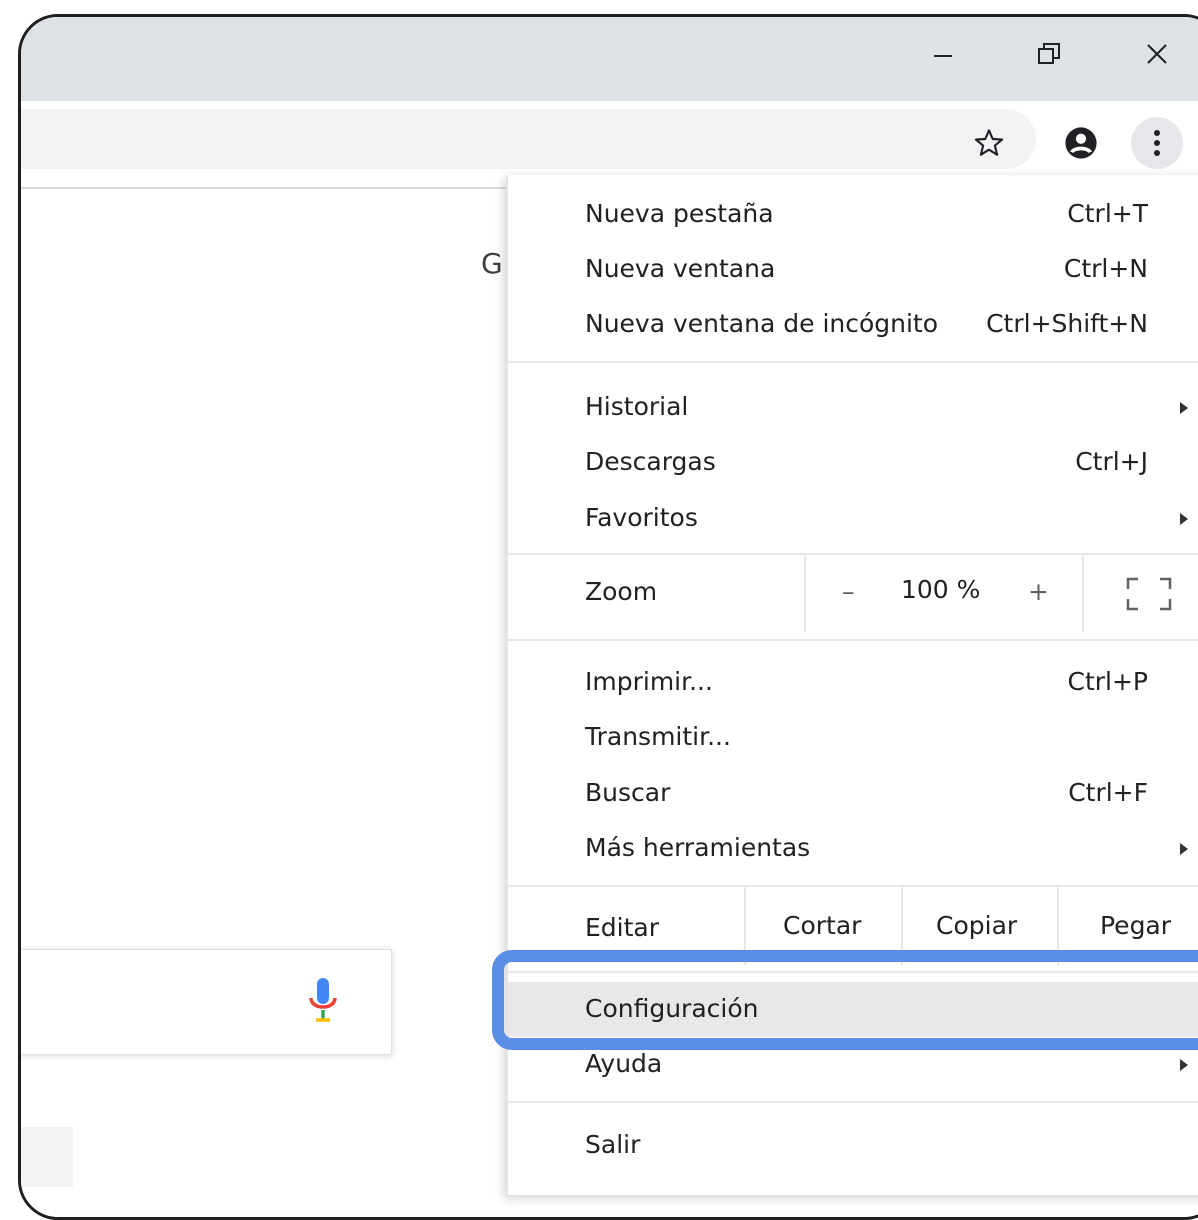 This screenshot has height=1220, width=1198. I want to click on menu-item-label: Nueva pestaña, so click(679, 213).